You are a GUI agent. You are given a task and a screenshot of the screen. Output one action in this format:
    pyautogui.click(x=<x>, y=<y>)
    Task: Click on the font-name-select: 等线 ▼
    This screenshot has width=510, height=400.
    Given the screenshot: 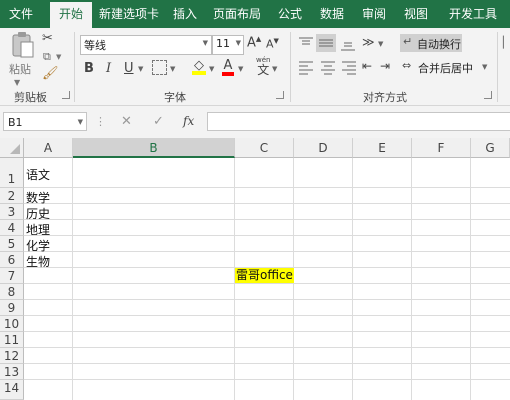 What is the action you would take?
    pyautogui.click(x=146, y=45)
    